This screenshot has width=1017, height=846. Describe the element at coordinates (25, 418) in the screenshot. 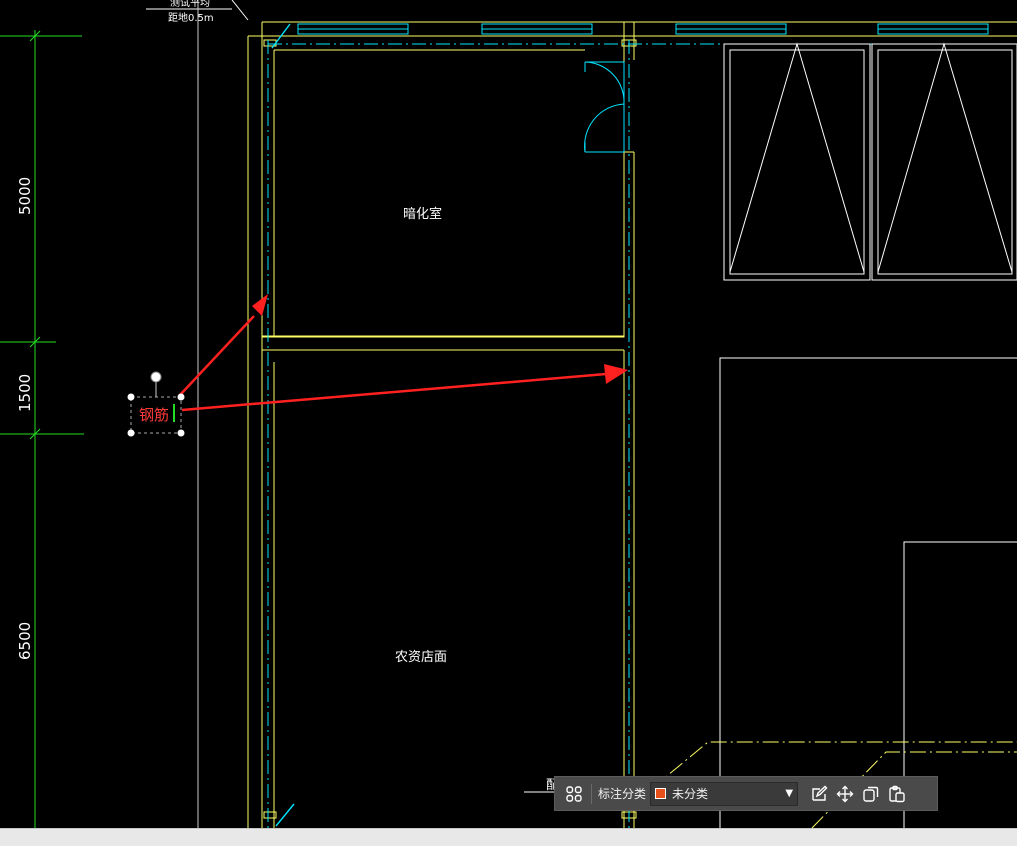

I see `dimension-labels: 5000 1500 6500` at that location.